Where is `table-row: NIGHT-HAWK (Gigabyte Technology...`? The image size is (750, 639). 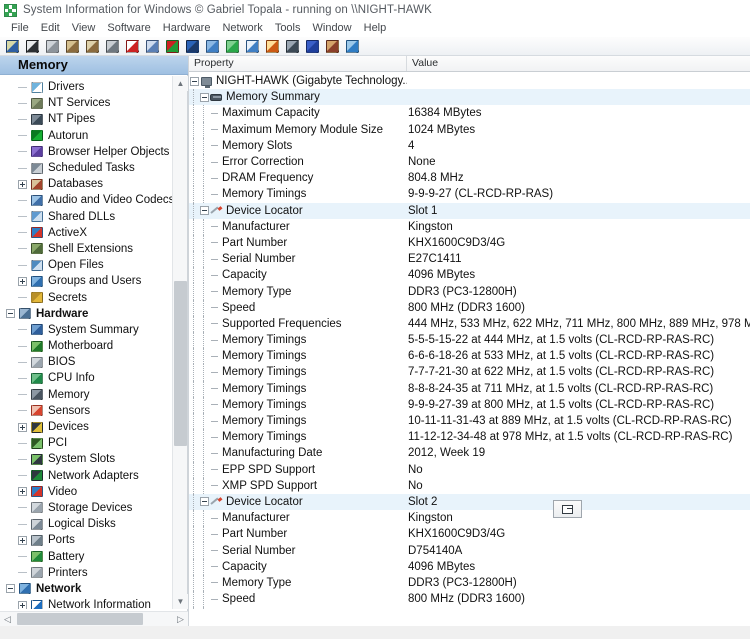 table-row: NIGHT-HAWK (Gigabyte Technology... is located at coordinates (469, 81).